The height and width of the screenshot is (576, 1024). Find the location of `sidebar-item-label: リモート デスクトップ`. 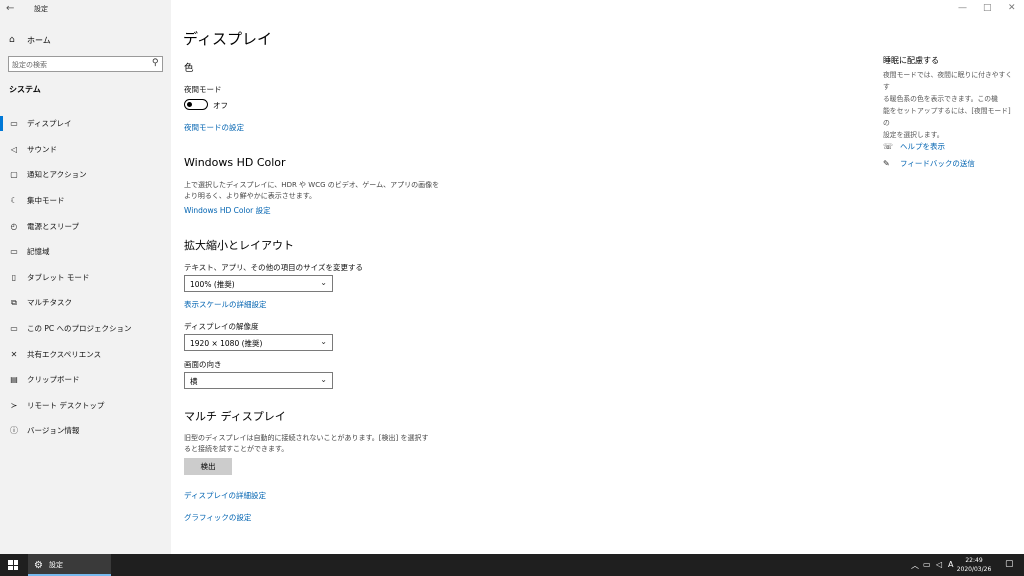

sidebar-item-label: リモート デスクトップ is located at coordinates (66, 405).